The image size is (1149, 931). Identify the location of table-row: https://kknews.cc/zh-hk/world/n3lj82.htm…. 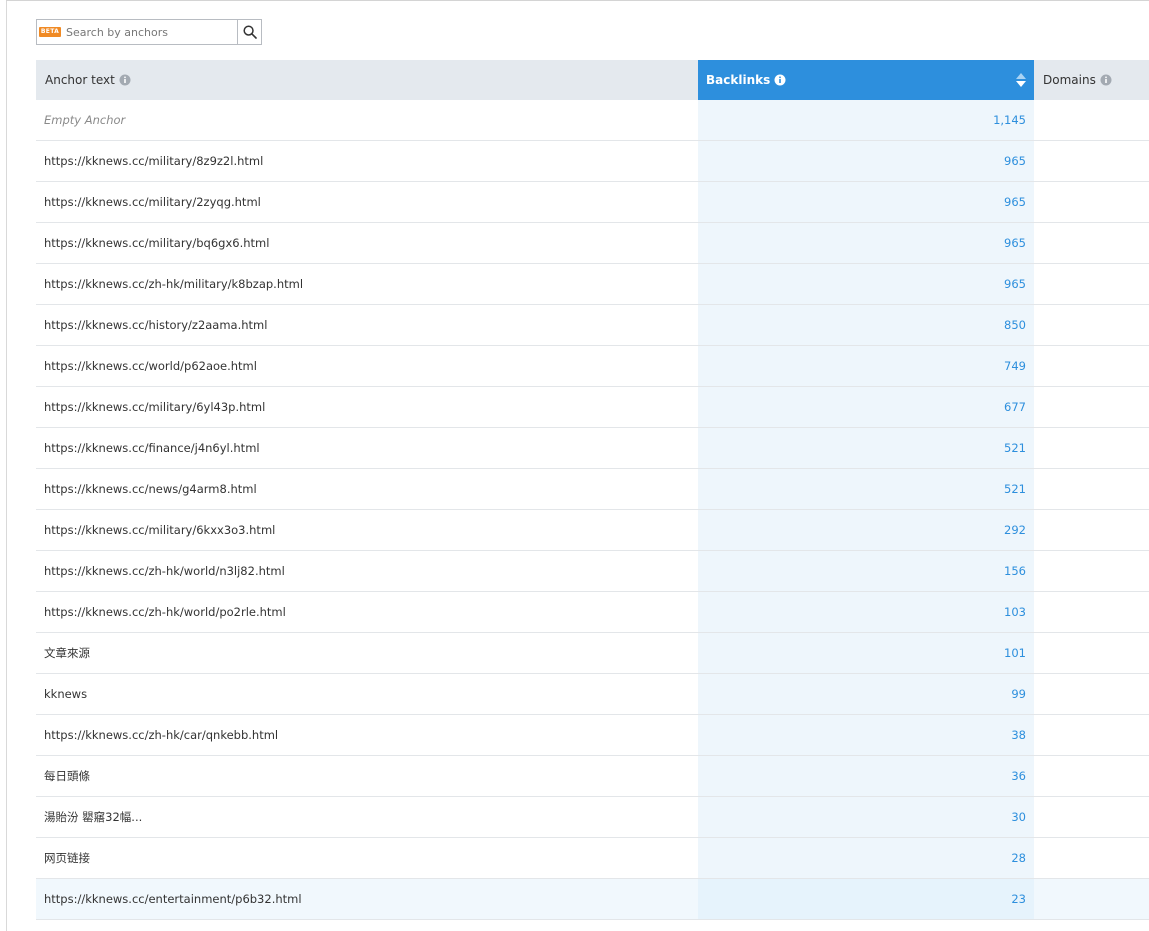
(592, 571).